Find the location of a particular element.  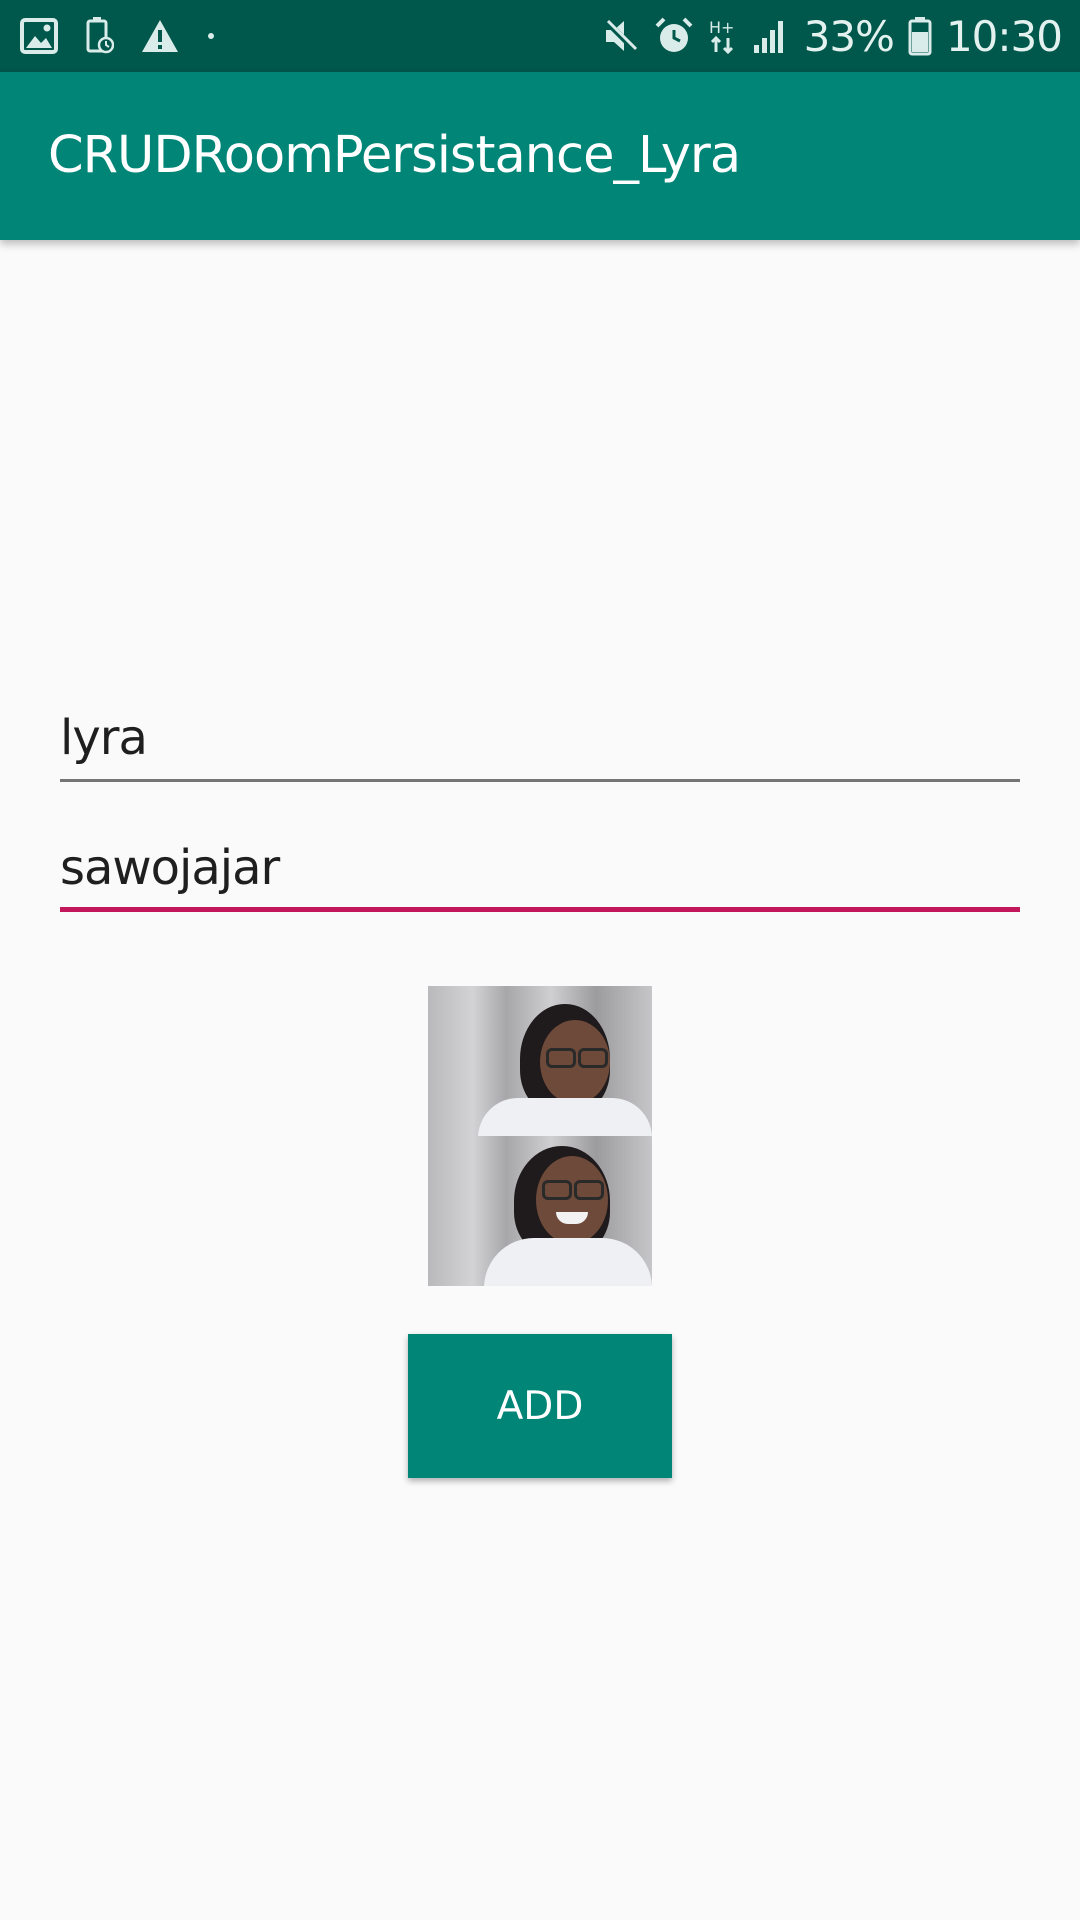

status-bar-right: H+ 33% 10:30 is located at coordinates (832, 36).